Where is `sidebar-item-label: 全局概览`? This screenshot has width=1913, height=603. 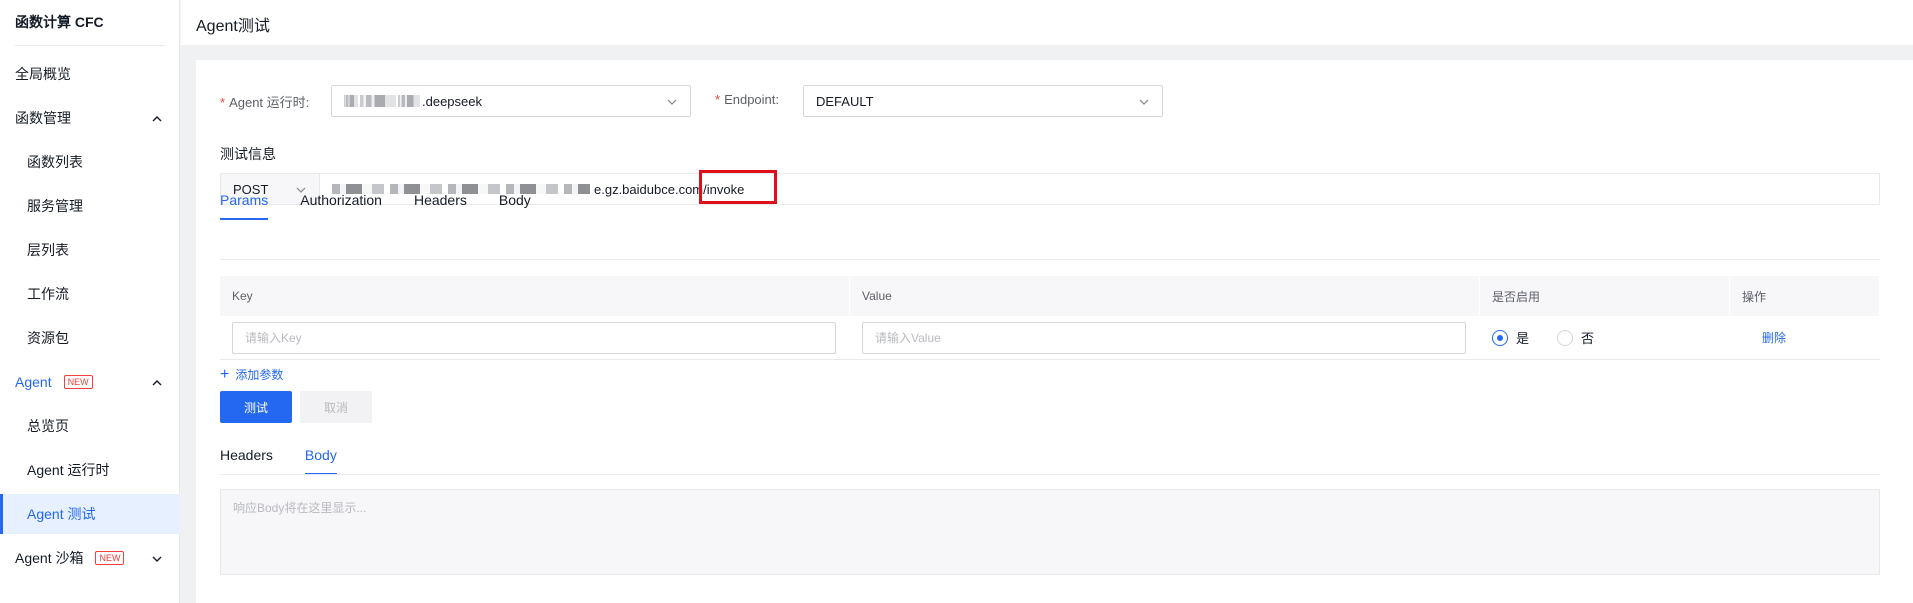 sidebar-item-label: 全局概览 is located at coordinates (43, 74).